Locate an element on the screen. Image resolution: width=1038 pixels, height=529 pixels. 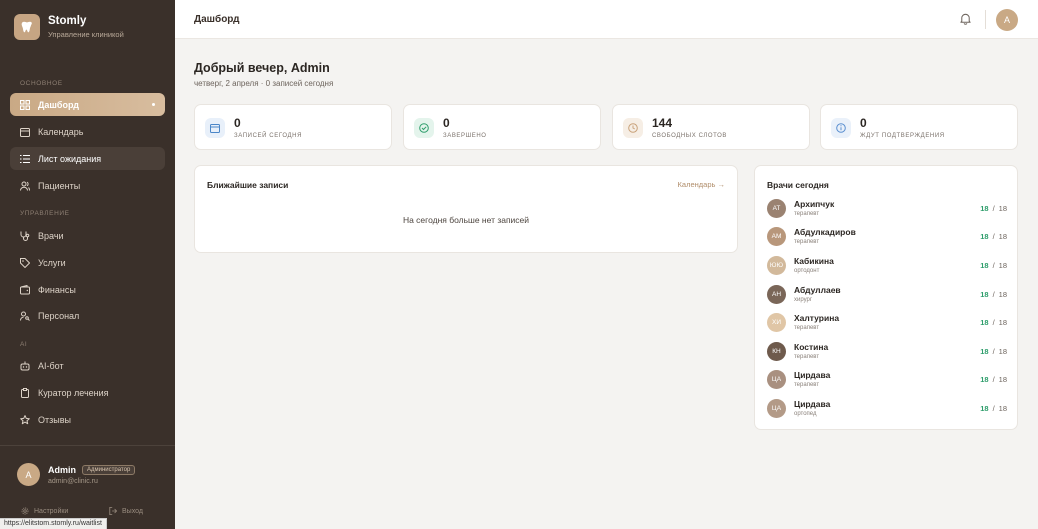
list-item: ХИ Халтурина терапевт 18/18 is located at coordinates (887, 322).